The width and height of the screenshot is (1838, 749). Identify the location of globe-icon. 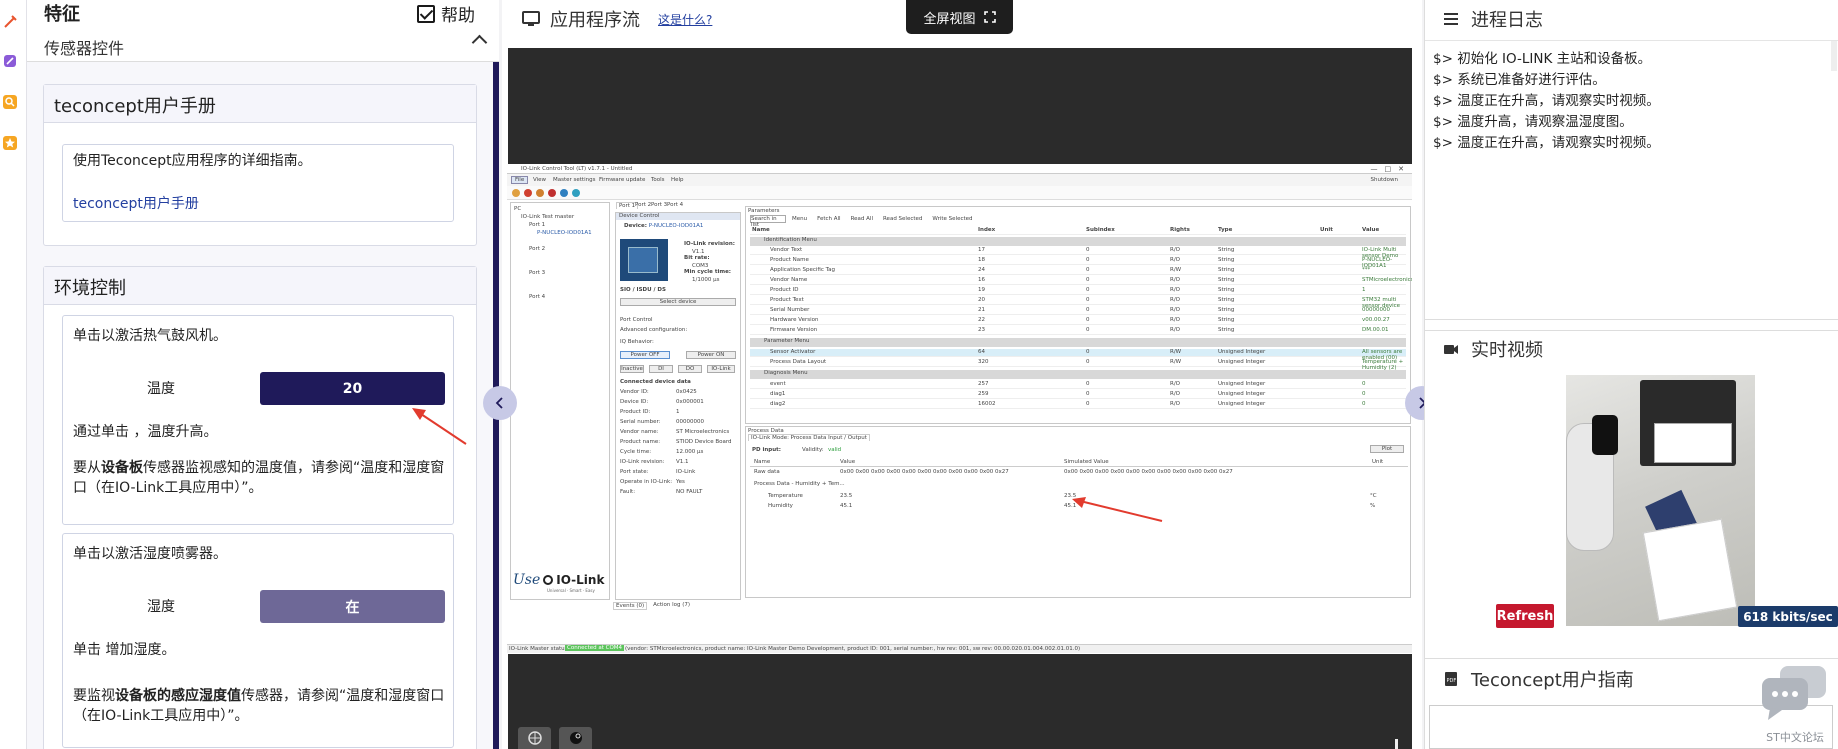
(534, 738).